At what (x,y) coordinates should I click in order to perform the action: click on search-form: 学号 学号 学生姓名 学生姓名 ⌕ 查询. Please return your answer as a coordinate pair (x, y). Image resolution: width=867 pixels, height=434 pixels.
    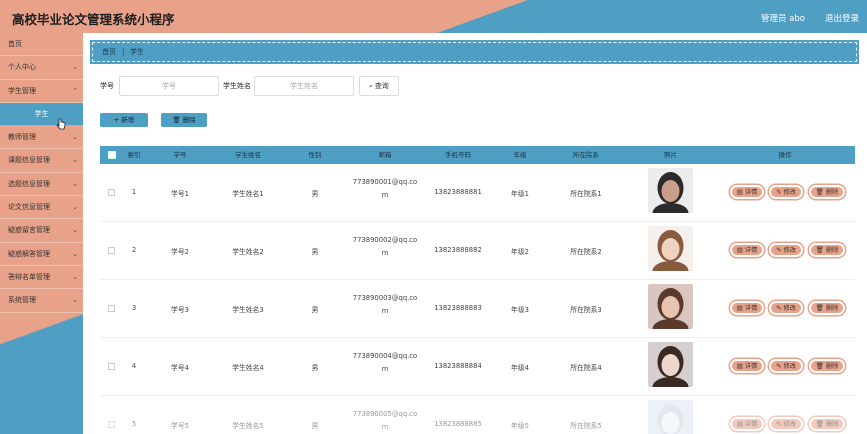
    Looking at the image, I should click on (480, 86).